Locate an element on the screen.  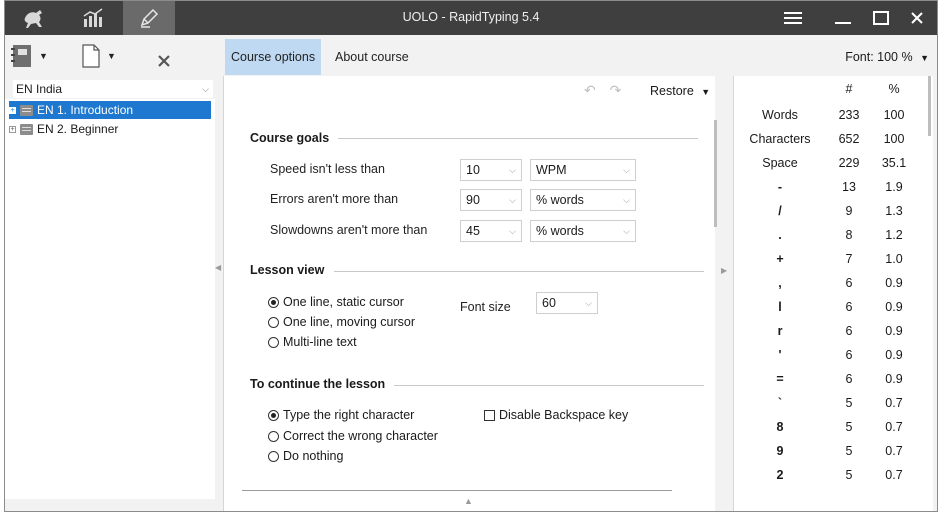
font-size-control: Font: 100 % ▼ is located at coordinates (887, 57).